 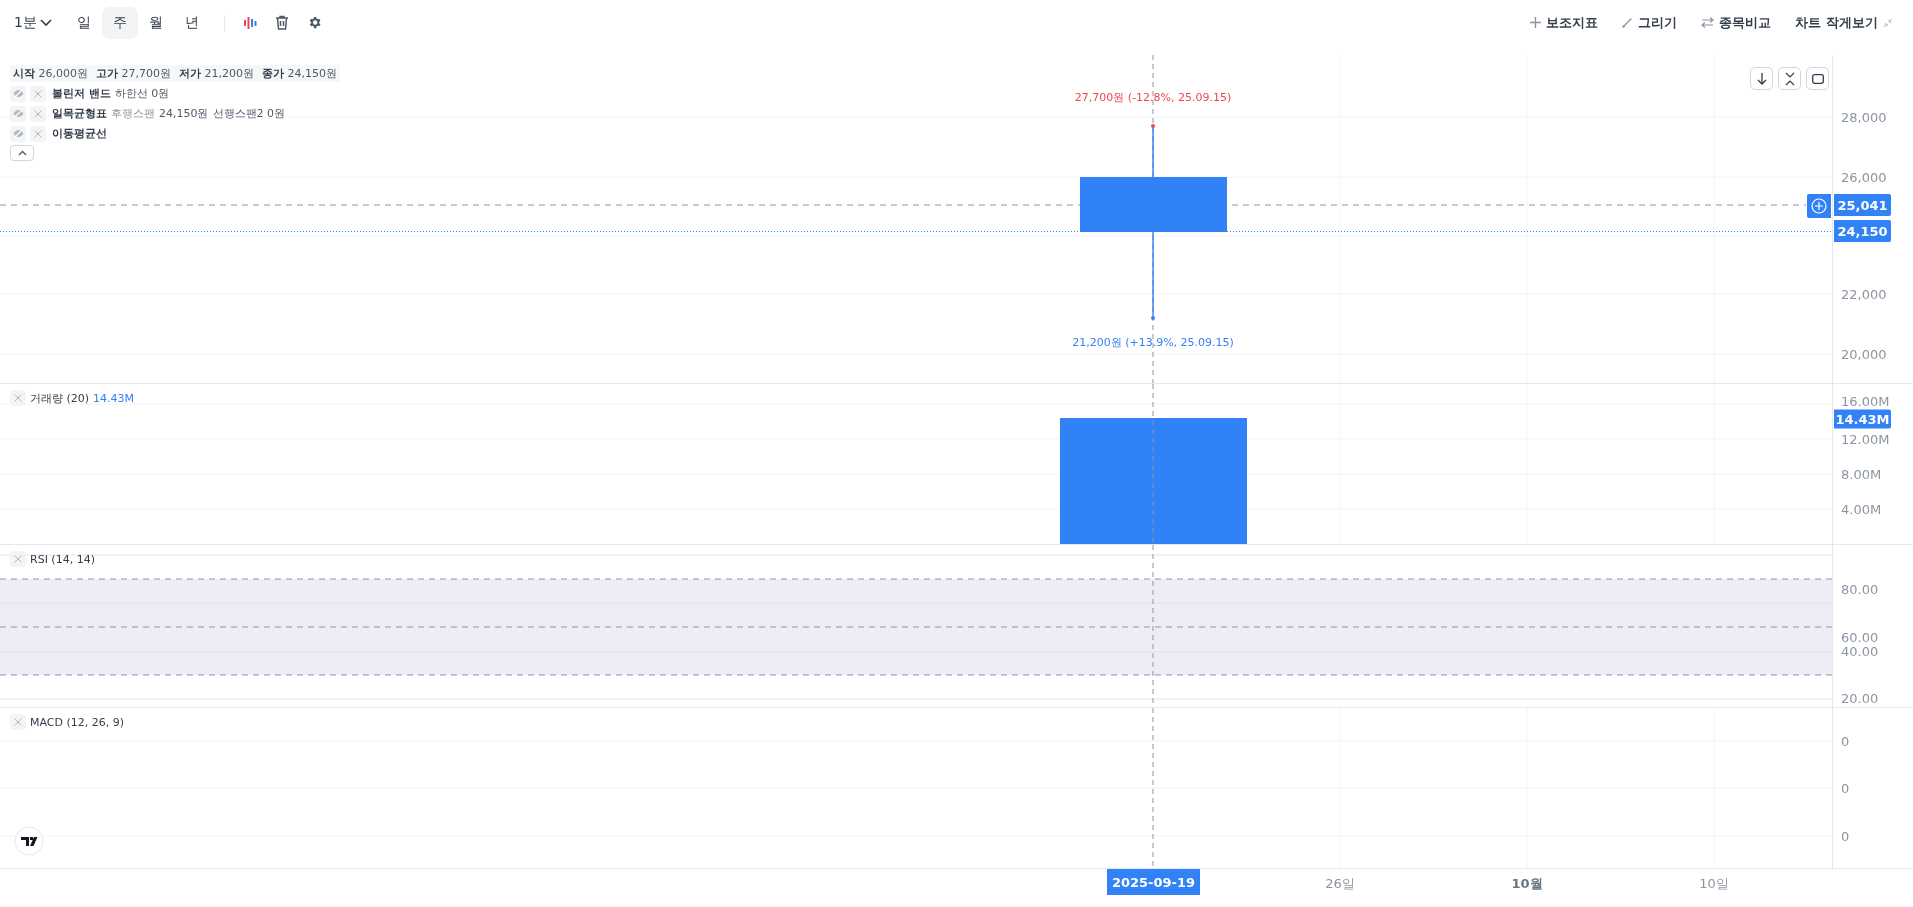 What do you see at coordinates (119, 22) in the screenshot?
I see `period-tab: 주` at bounding box center [119, 22].